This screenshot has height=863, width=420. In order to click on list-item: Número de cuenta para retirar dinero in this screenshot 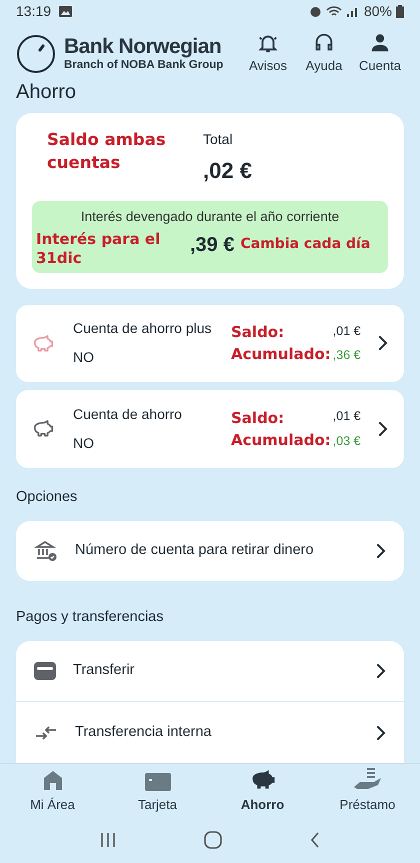, I will do `click(210, 550)`.